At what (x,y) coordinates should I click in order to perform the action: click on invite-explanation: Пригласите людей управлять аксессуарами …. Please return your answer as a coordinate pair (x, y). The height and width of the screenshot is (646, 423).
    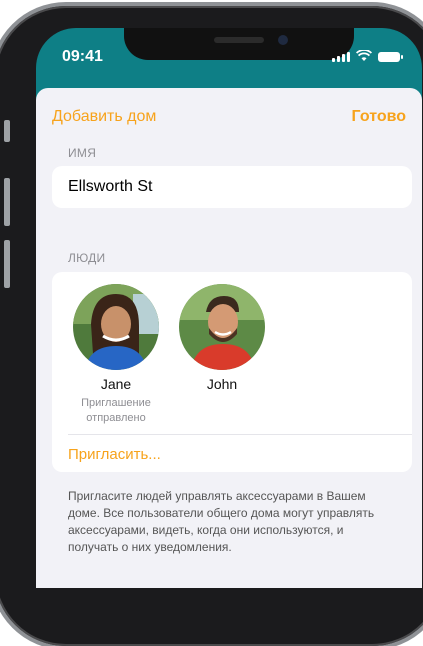
    Looking at the image, I should click on (221, 521).